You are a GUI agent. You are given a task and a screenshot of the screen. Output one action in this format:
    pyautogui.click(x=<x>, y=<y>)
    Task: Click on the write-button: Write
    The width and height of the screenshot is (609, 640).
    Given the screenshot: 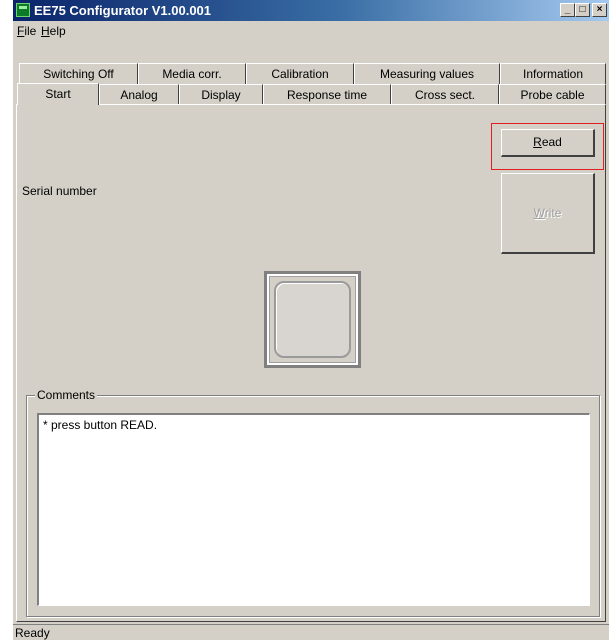 What is the action you would take?
    pyautogui.click(x=548, y=213)
    